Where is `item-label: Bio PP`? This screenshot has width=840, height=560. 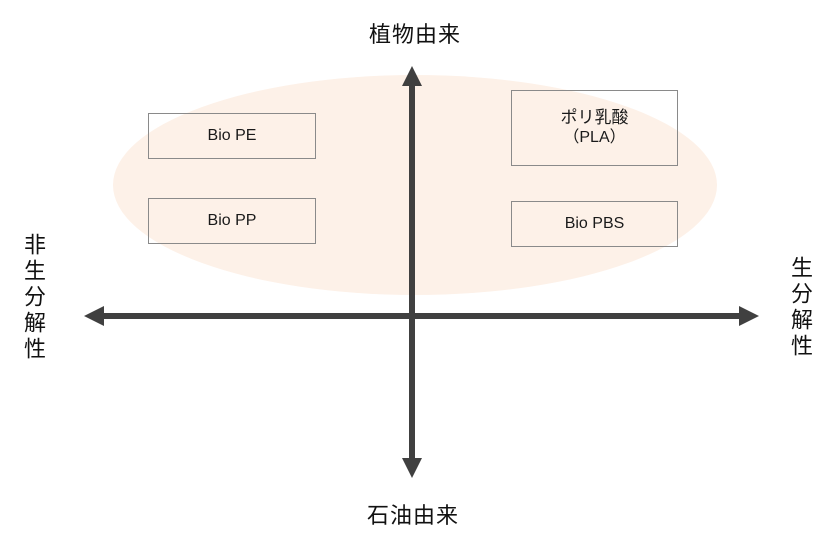
item-label: Bio PP is located at coordinates (232, 220).